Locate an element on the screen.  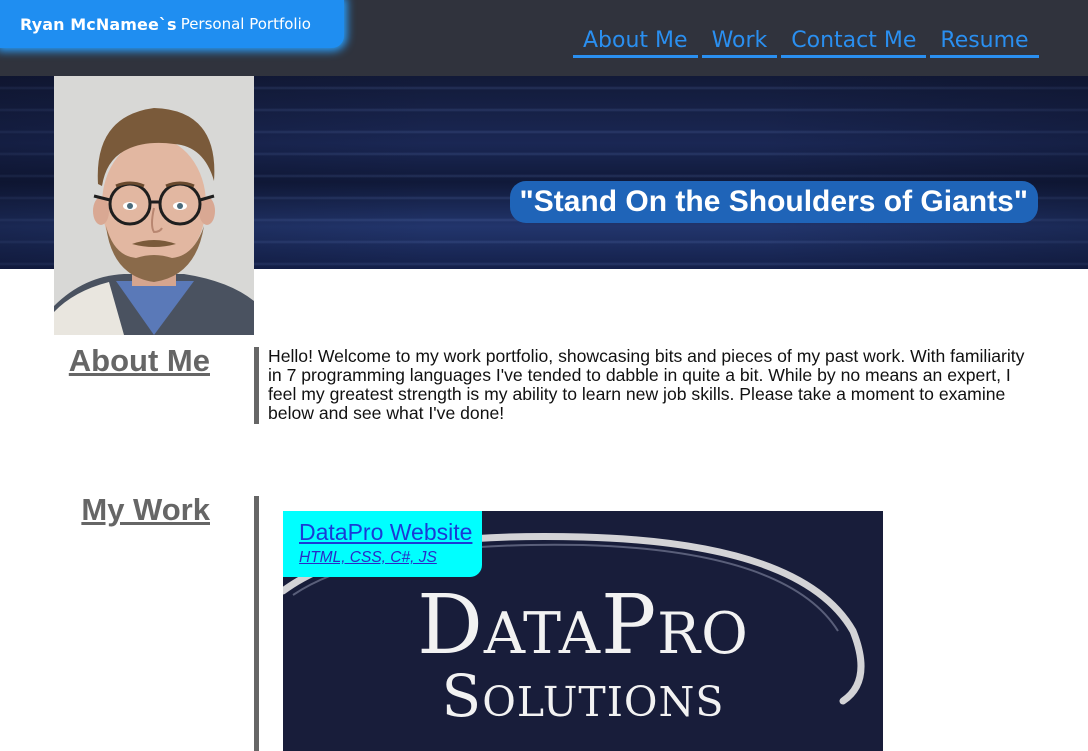
main-nav: About Me Work Contact Me Resume is located at coordinates (808, 42).